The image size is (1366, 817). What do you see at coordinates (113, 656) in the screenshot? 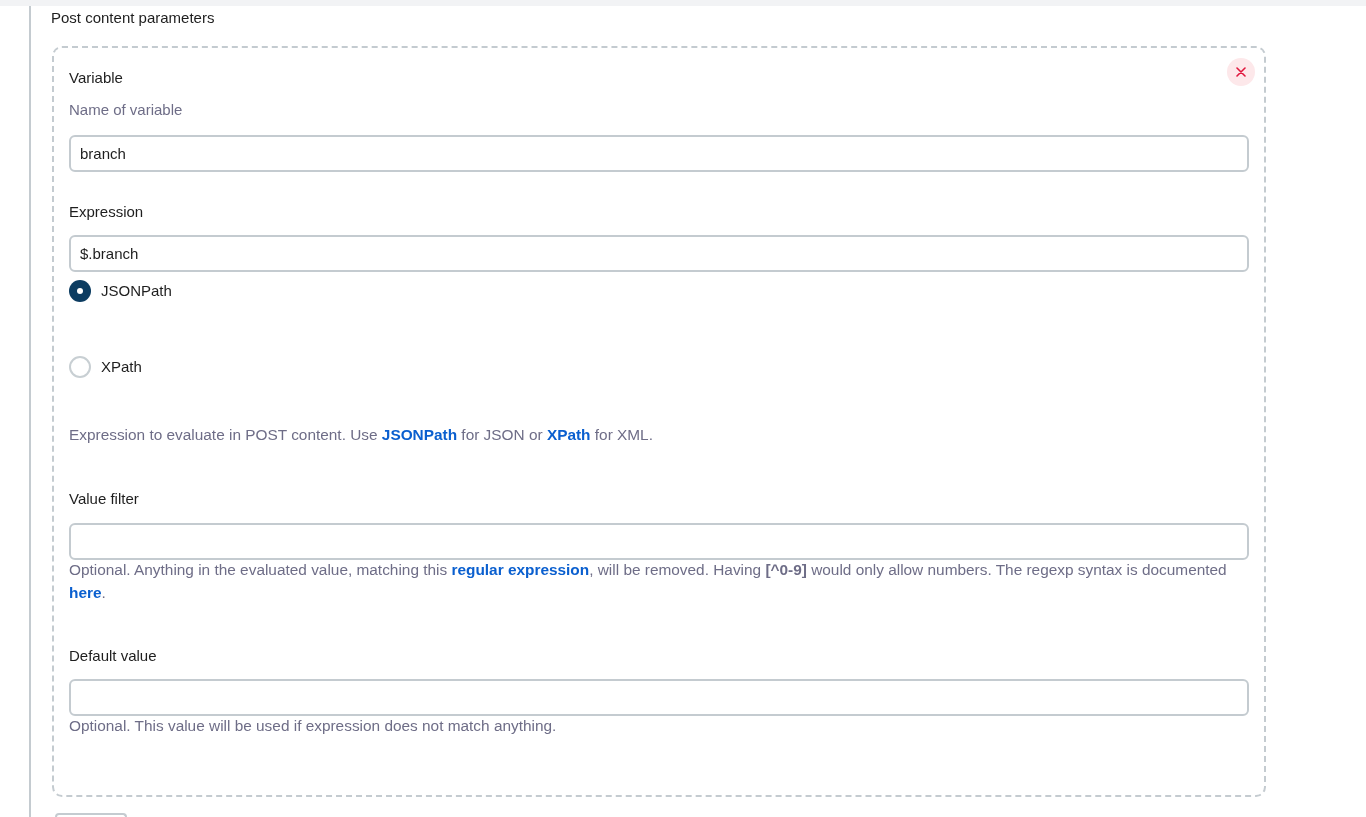
I see `field-label: Default value` at bounding box center [113, 656].